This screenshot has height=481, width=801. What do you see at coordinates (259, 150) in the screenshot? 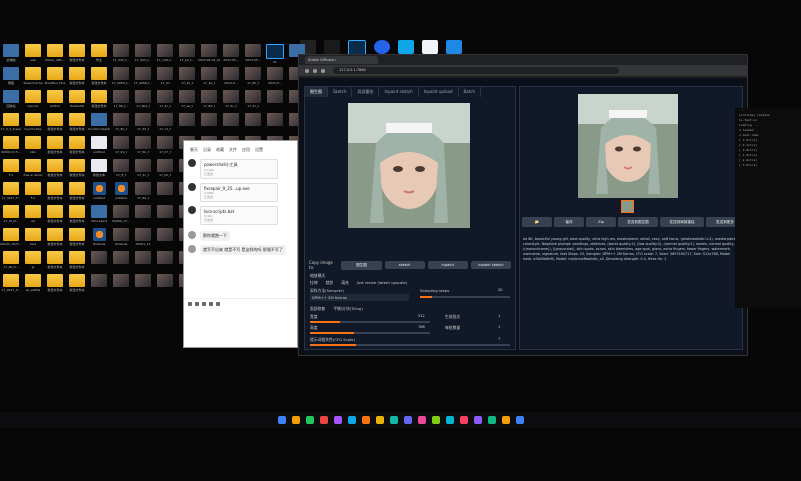
I see `chat-tab: 设置` at bounding box center [259, 150].